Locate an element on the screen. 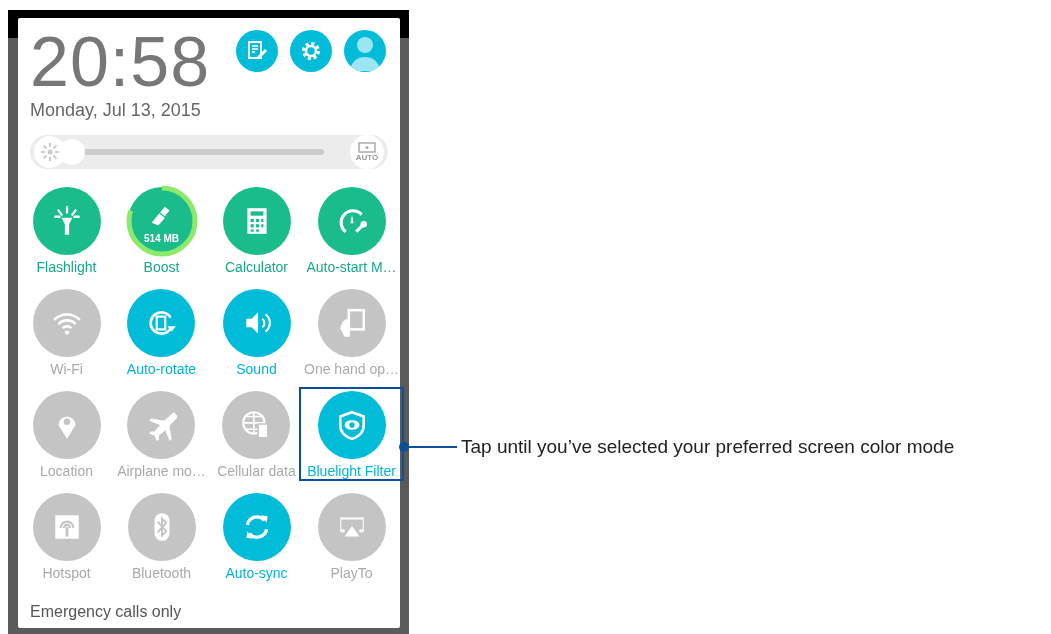  date-text: Monday, Jul 13, 2015 is located at coordinates (116, 110).